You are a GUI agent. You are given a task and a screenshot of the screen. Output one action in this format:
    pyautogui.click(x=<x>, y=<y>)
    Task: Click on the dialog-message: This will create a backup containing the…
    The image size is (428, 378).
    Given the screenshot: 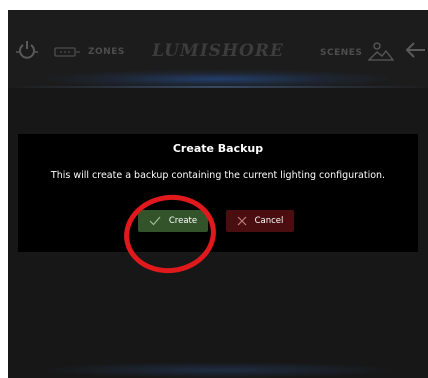 What is the action you would take?
    pyautogui.click(x=218, y=175)
    